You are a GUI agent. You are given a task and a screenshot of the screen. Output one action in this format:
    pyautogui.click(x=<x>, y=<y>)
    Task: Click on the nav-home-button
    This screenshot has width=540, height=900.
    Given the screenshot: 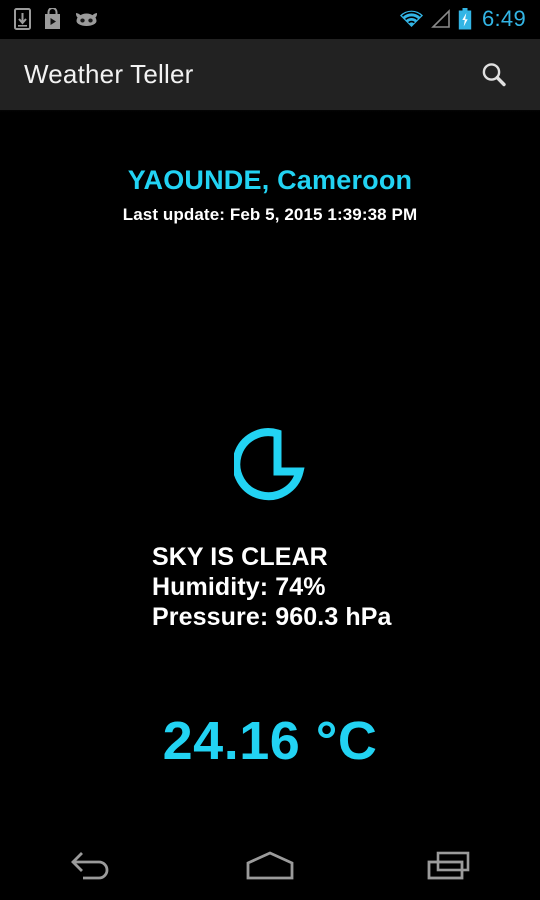 What is the action you would take?
    pyautogui.click(x=270, y=865)
    